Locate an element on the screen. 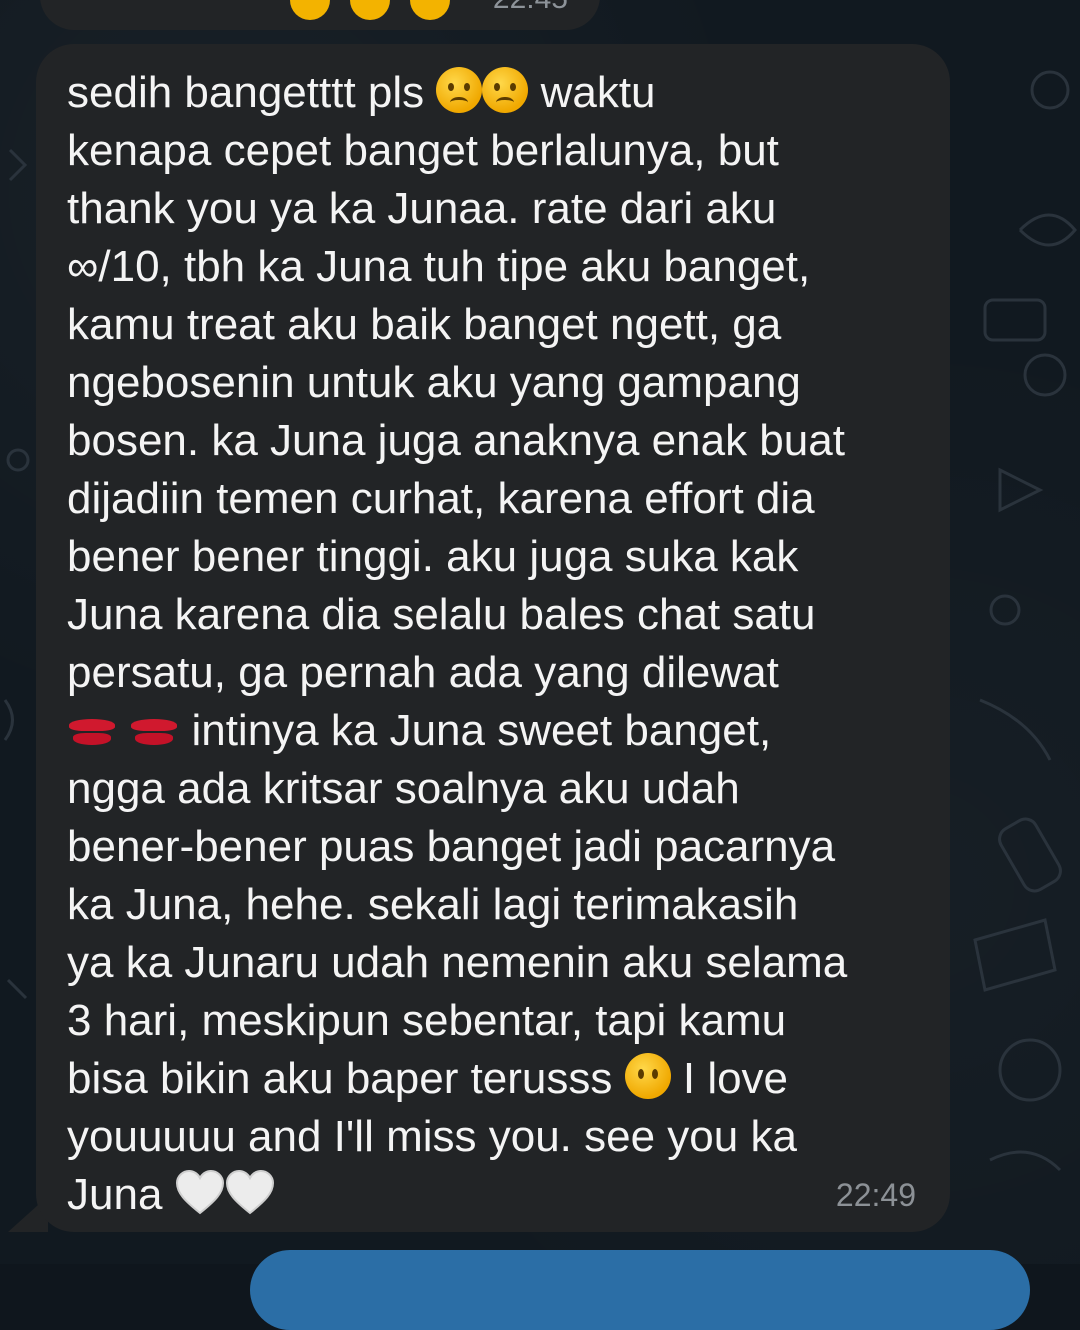  outgoing-message-bubble is located at coordinates (640, 1290).